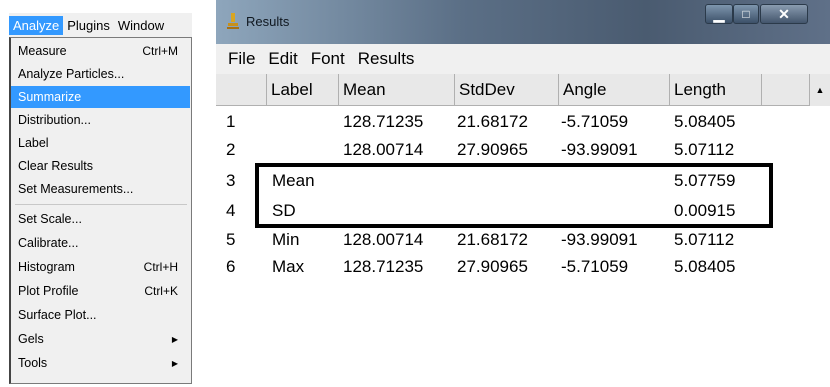 This screenshot has width=830, height=387. What do you see at coordinates (397, 90) in the screenshot?
I see `column-header-mean: Mean` at bounding box center [397, 90].